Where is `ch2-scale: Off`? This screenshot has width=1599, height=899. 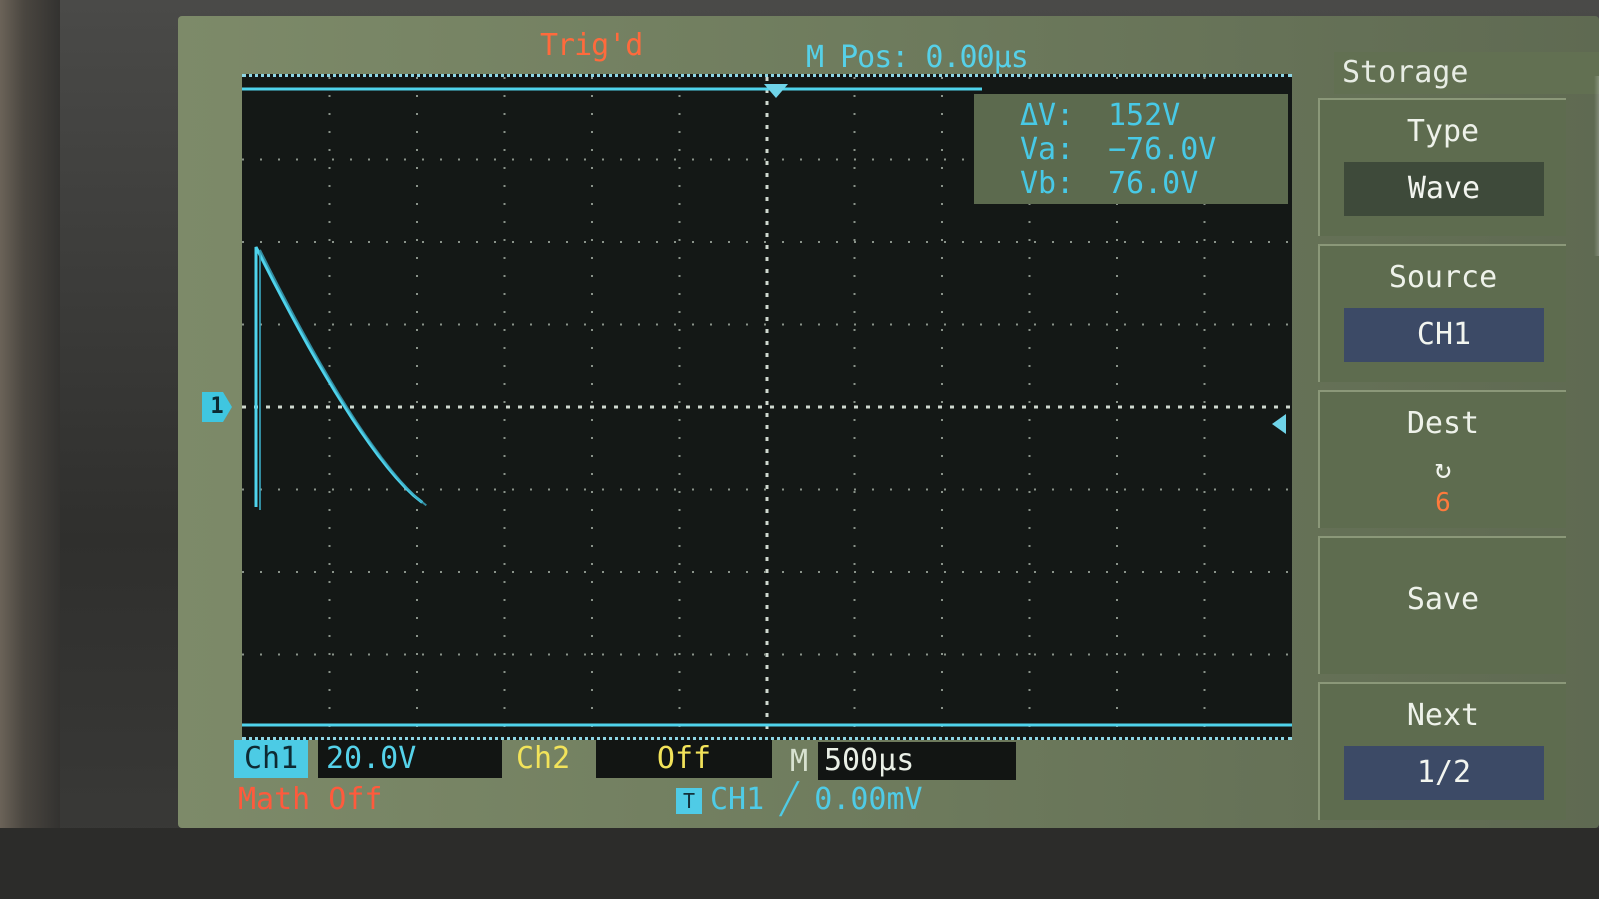
ch2-scale: Off is located at coordinates (684, 759).